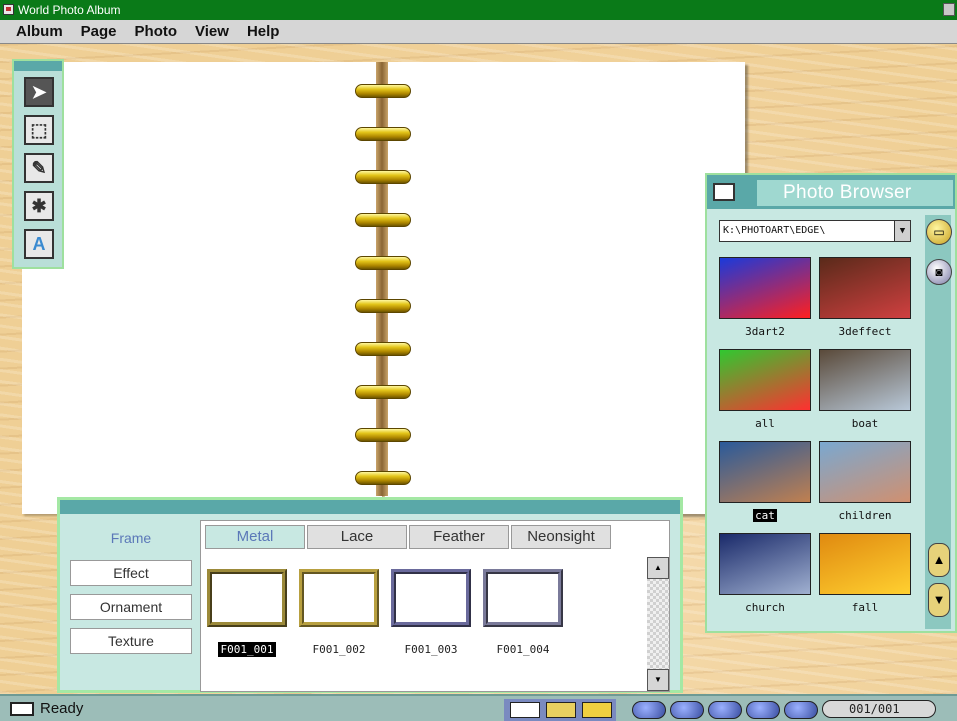 This screenshot has width=957, height=721. I want to click on last-page-button, so click(763, 710).